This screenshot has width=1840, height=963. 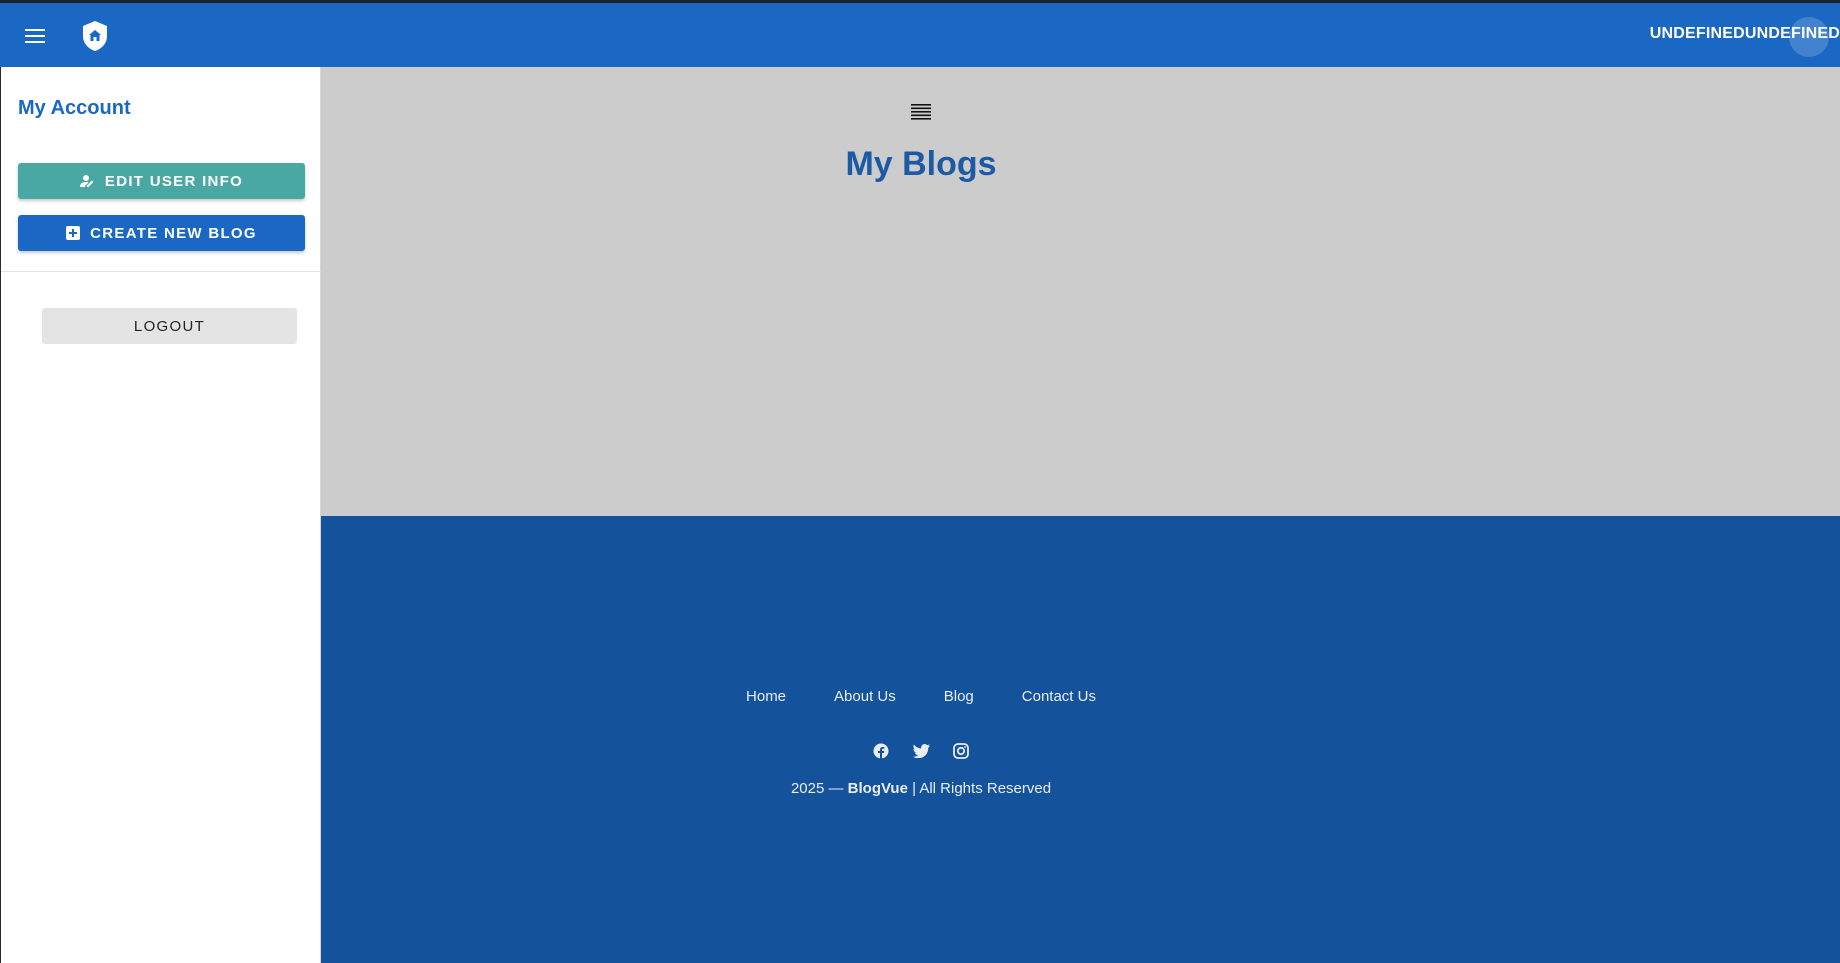 I want to click on copyright-text: 2025 — BlogVue | All Rights Reserved, so click(x=921, y=788).